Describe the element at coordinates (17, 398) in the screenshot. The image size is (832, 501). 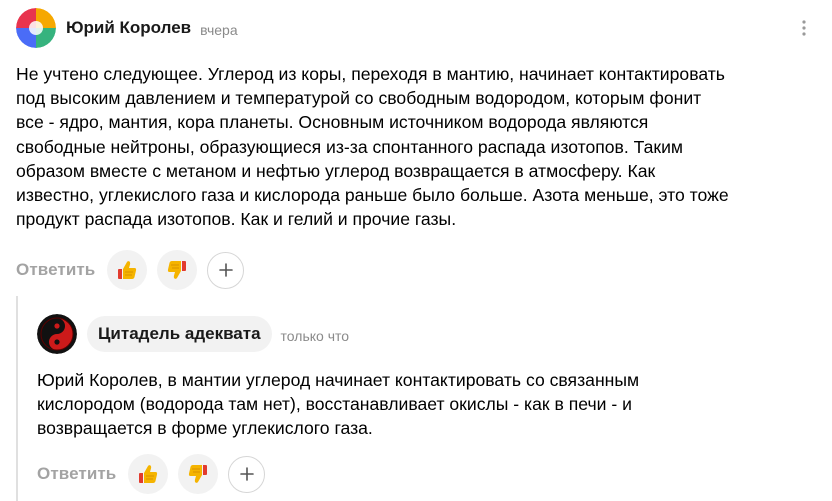
I see `thread-line` at that location.